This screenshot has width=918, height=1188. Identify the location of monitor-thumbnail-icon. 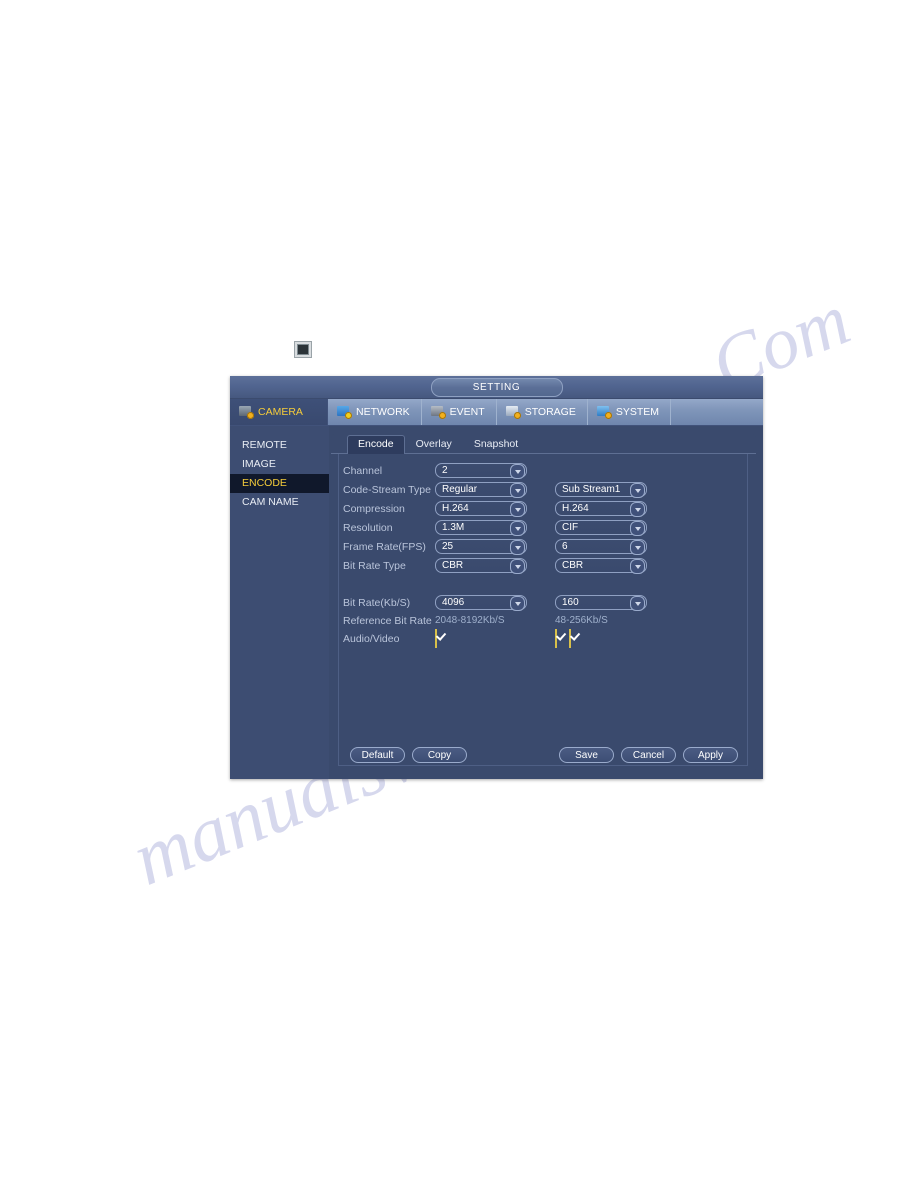
(303, 349).